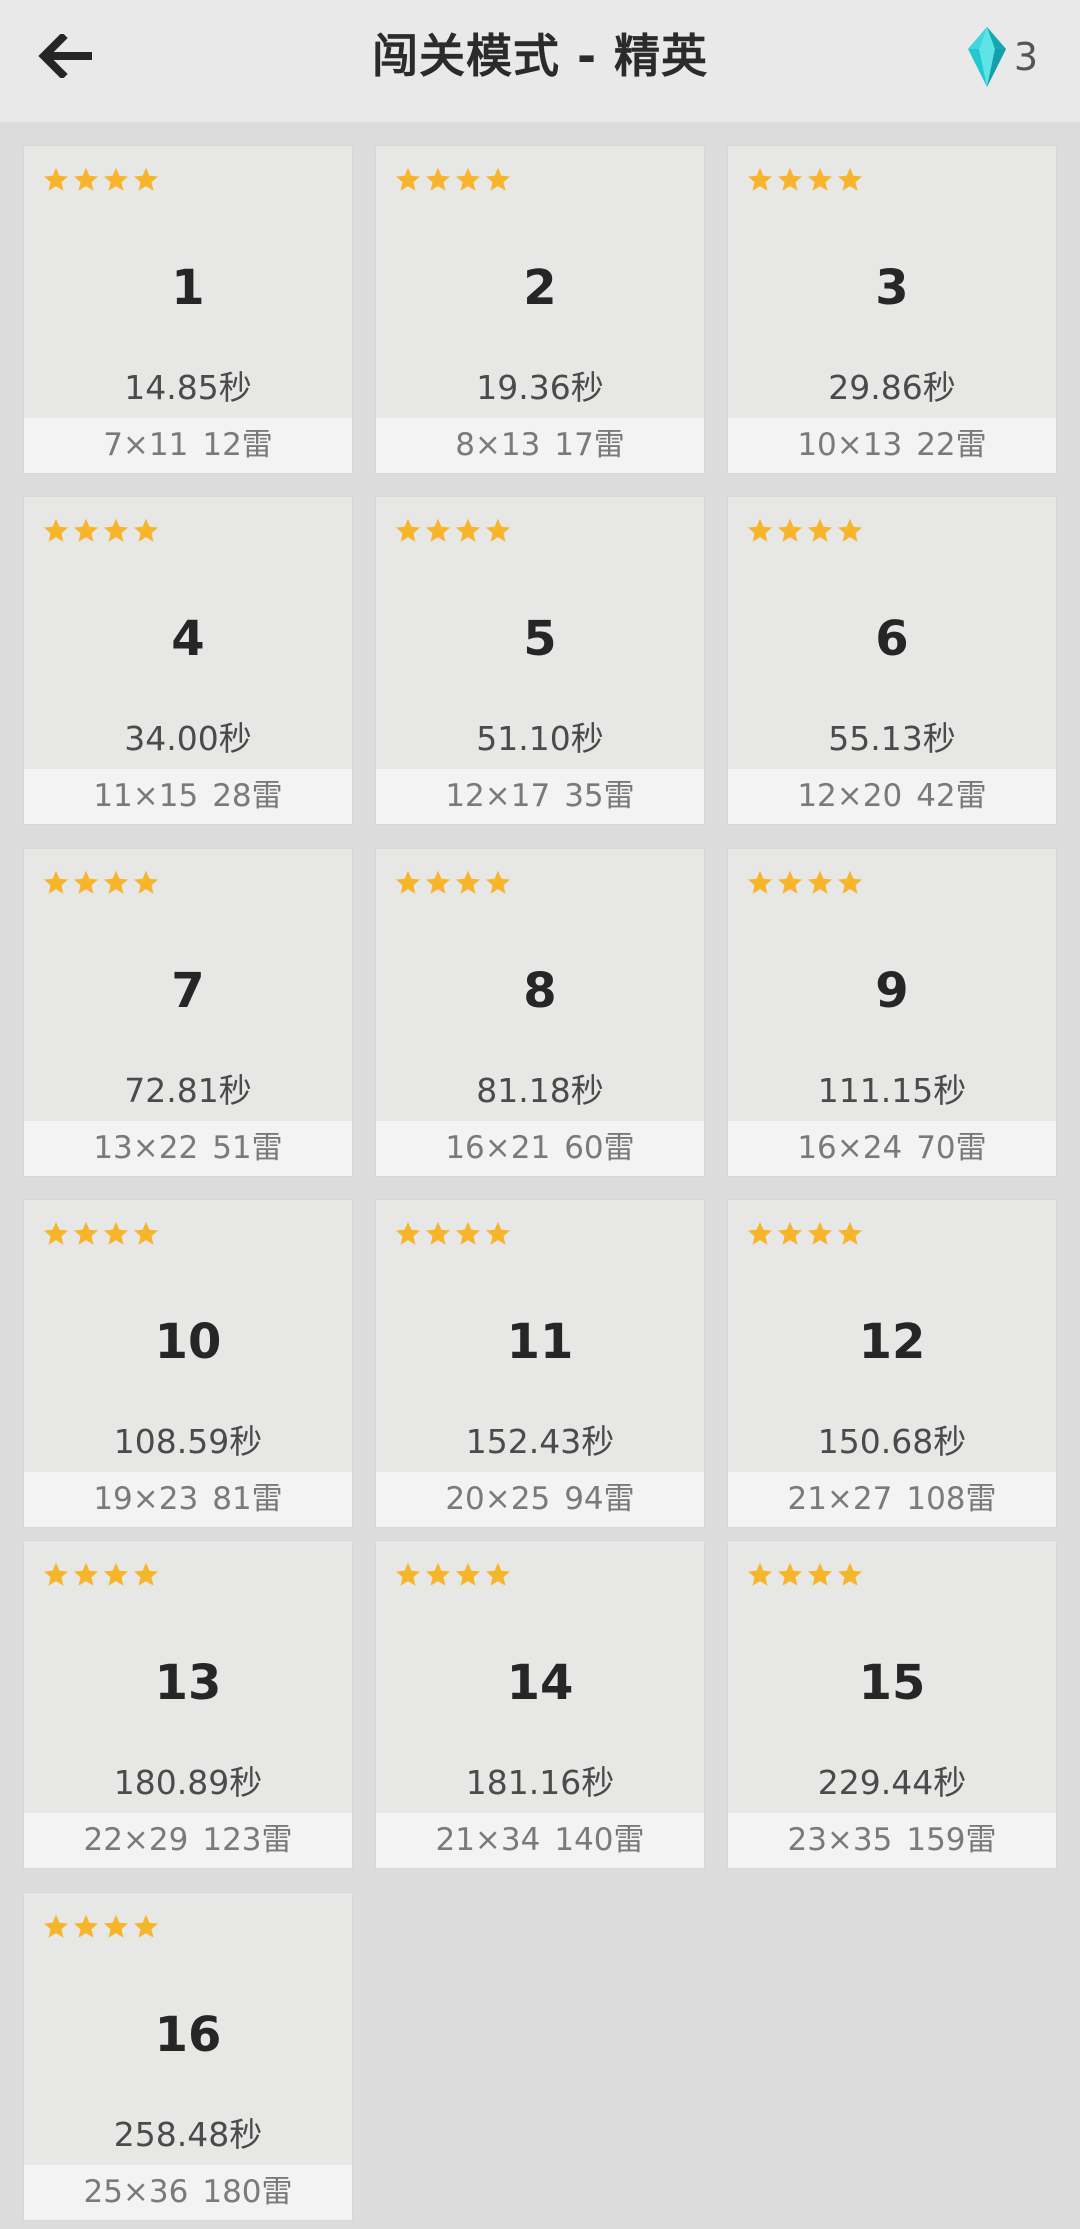  Describe the element at coordinates (892, 1148) in the screenshot. I see `board-details: 16×24 70雷` at that location.